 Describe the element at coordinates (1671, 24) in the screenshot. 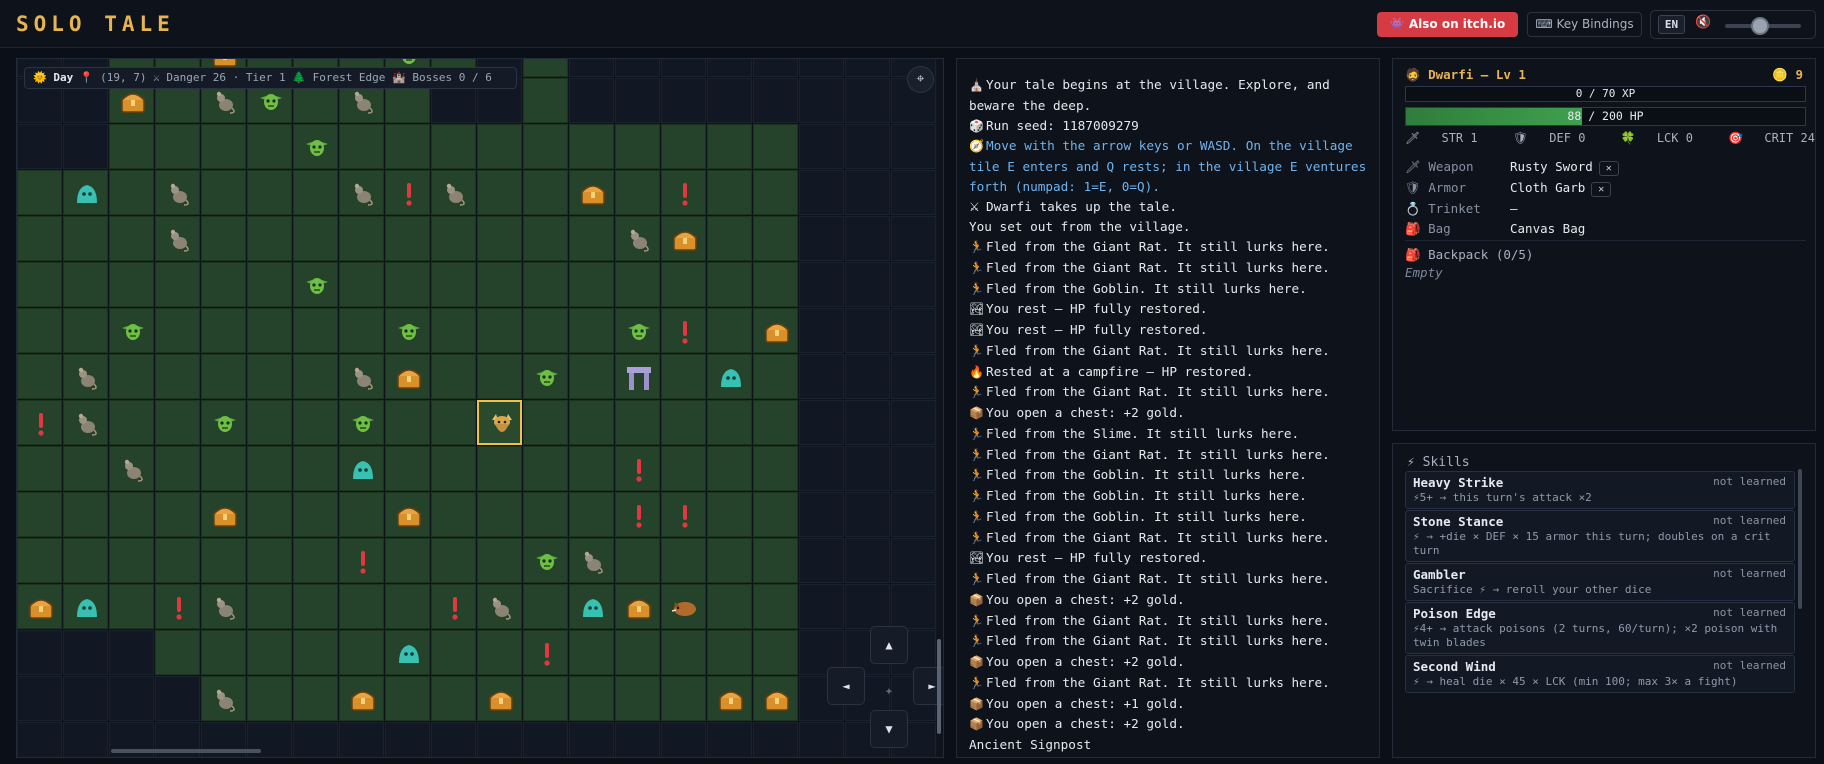

I see `language-button: EN` at that location.